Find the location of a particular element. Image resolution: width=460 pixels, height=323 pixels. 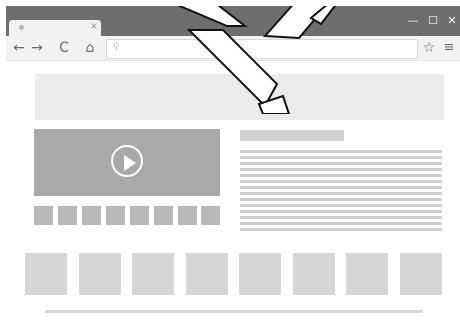

minimize-button: — is located at coordinates (413, 21).